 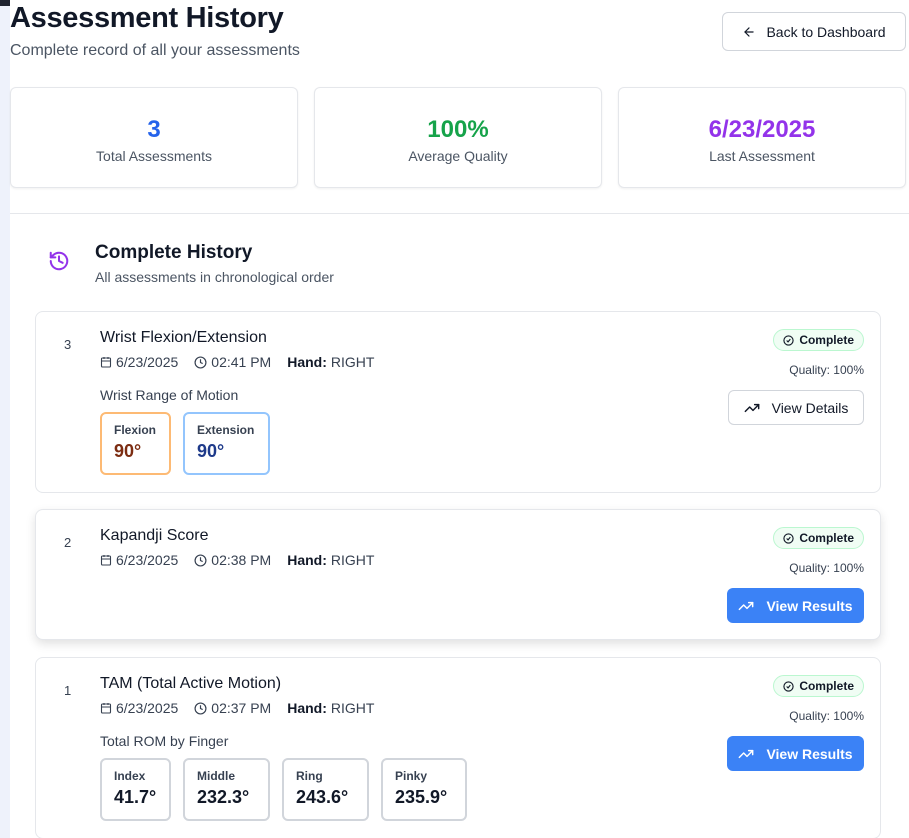 I want to click on page-title: Assessment History, so click(x=147, y=18).